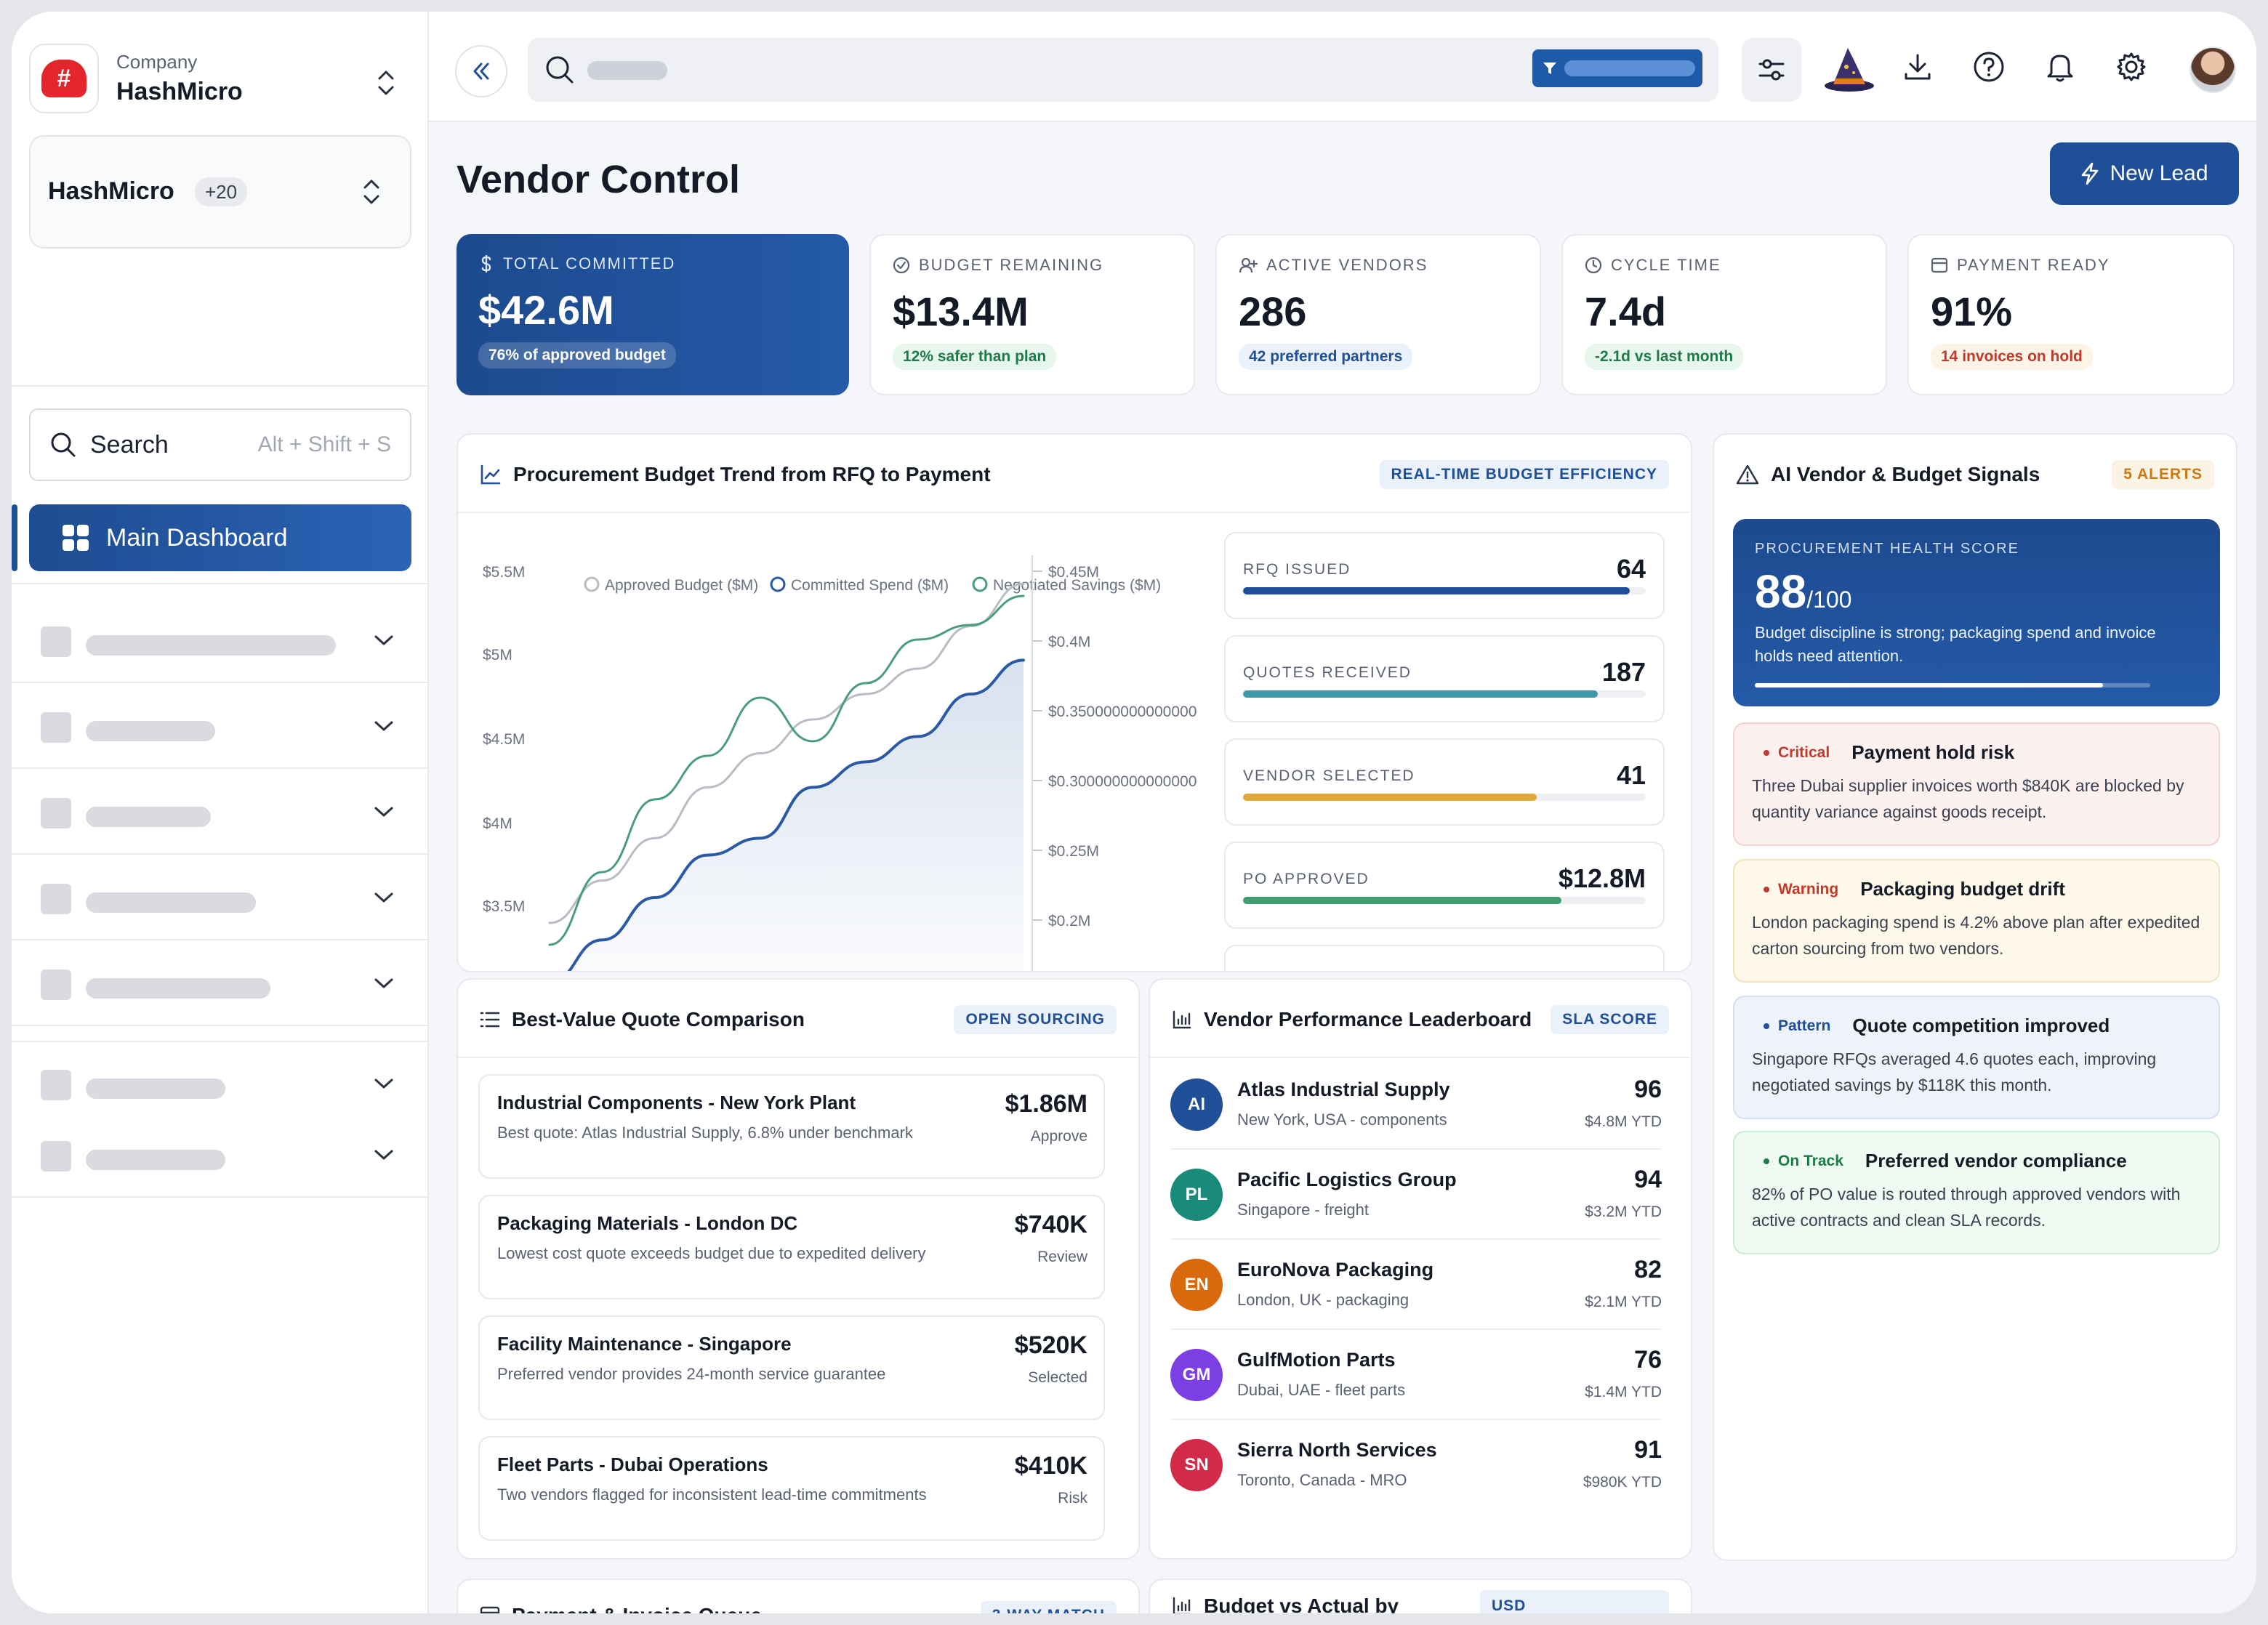 This screenshot has width=2268, height=1625. I want to click on user-plus-icon, so click(1248, 265).